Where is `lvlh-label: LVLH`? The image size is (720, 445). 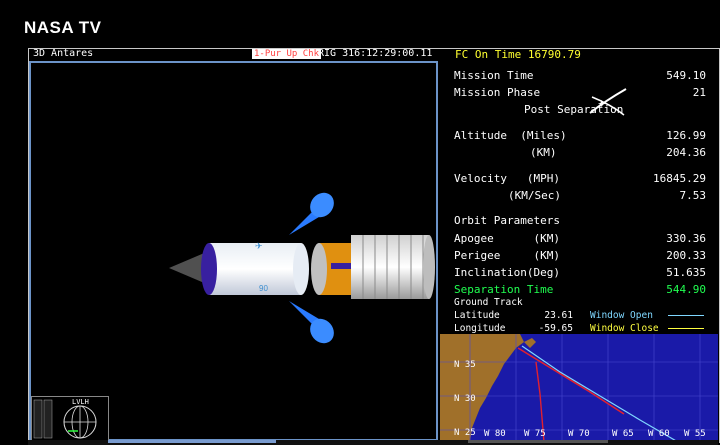
lvlh-label: LVLH is located at coordinates (80, 402).